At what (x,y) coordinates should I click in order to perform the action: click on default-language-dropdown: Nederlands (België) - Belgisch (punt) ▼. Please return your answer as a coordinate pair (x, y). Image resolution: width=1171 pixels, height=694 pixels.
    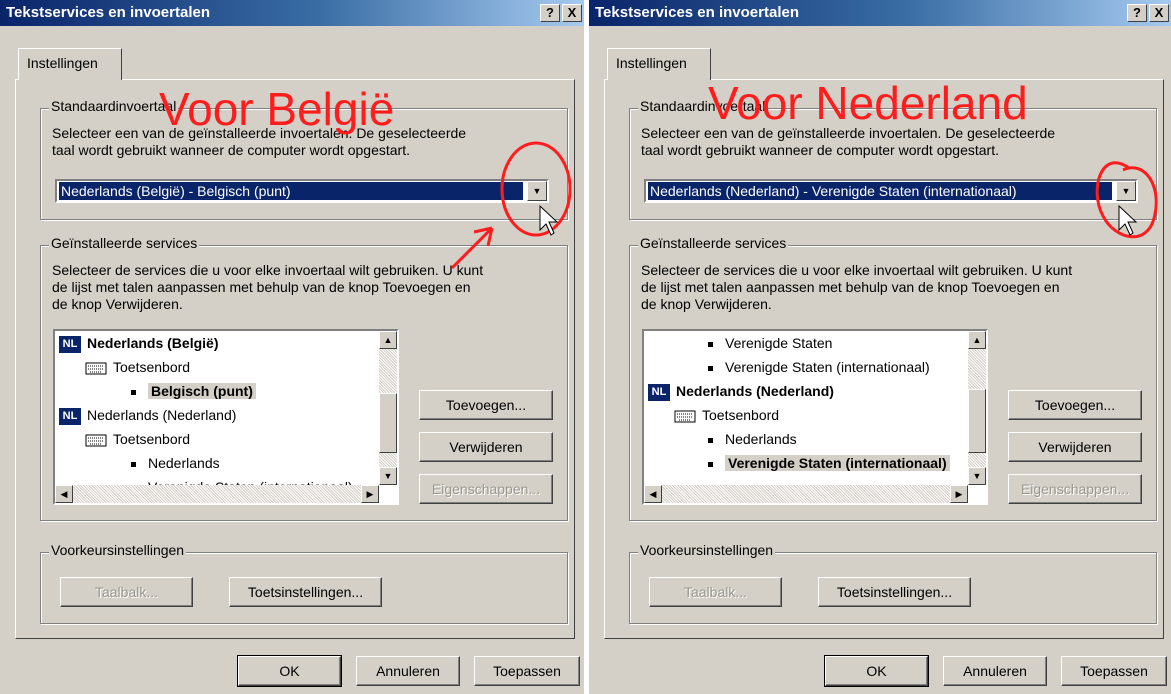
    Looking at the image, I should click on (302, 191).